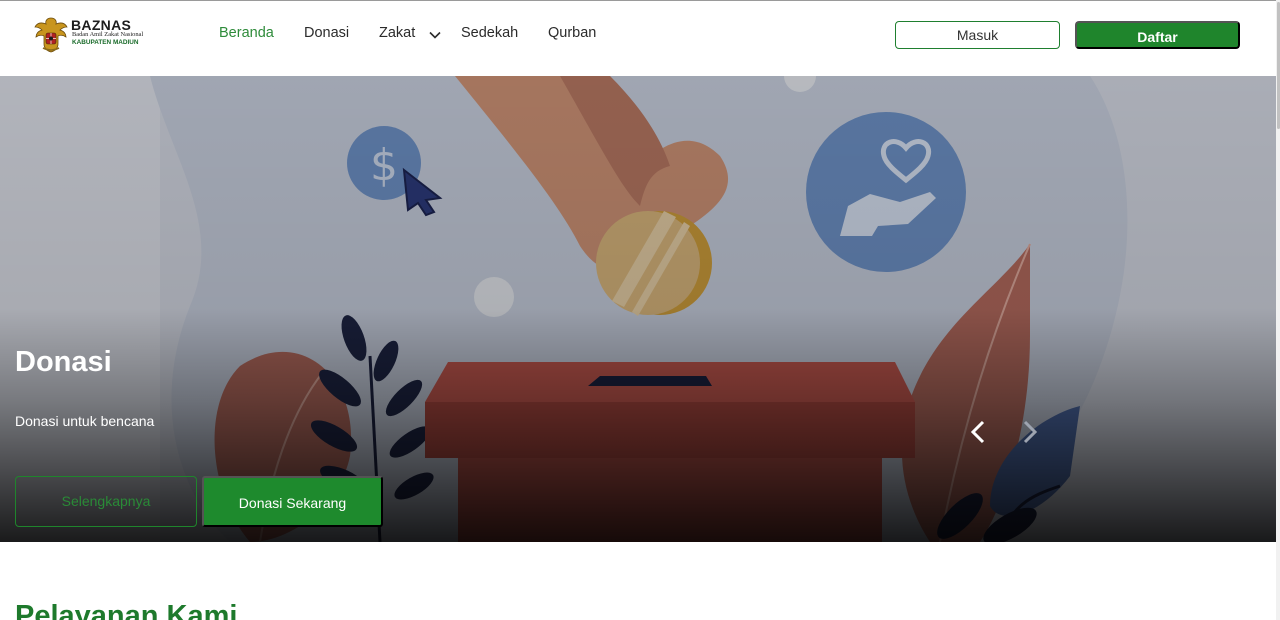  What do you see at coordinates (1157, 35) in the screenshot?
I see `register-button: Daftar` at bounding box center [1157, 35].